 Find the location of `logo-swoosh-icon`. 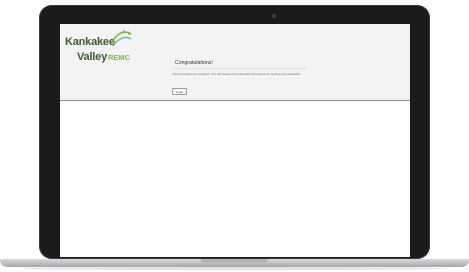

logo-swoosh-icon is located at coordinates (121, 38).